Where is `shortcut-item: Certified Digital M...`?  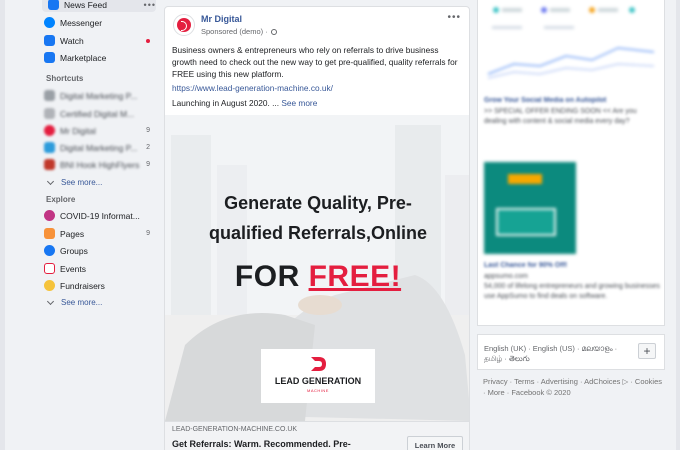 shortcut-item: Certified Digital M... is located at coordinates (97, 113).